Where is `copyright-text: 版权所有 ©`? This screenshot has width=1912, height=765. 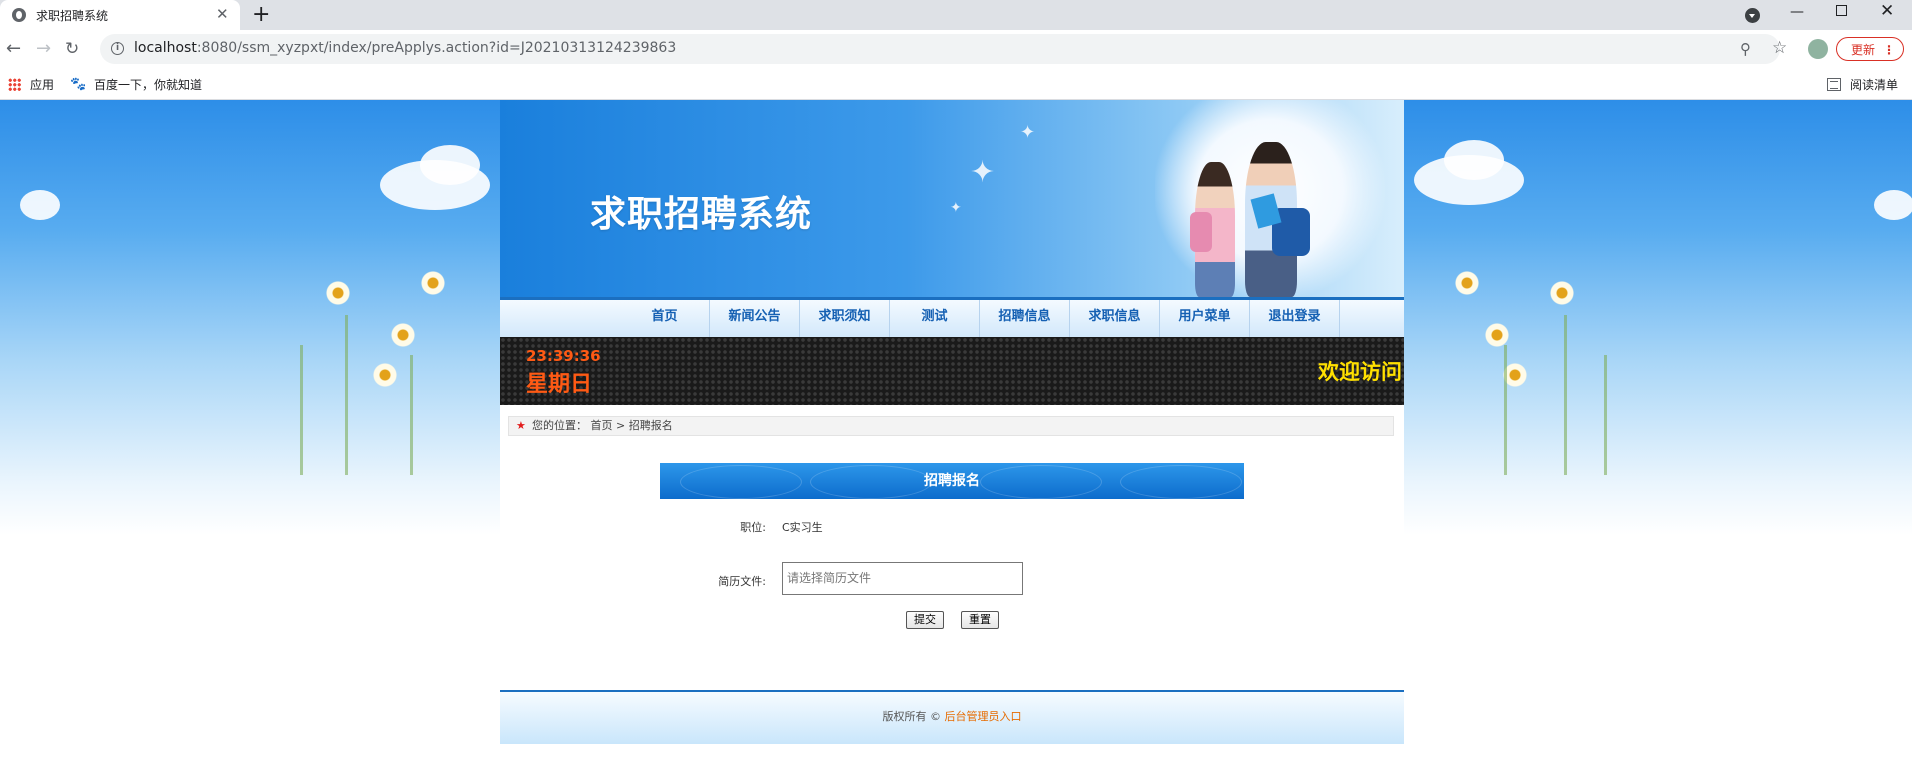 copyright-text: 版权所有 © is located at coordinates (912, 716).